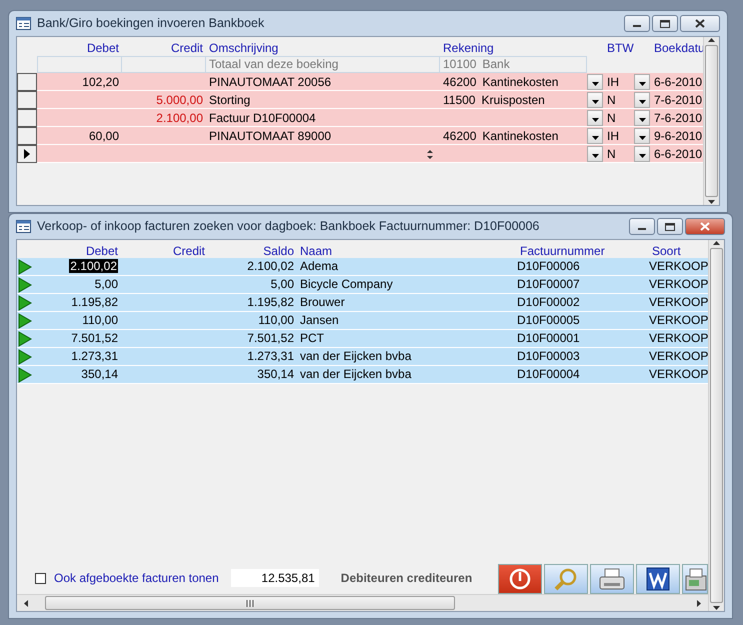  I want to click on scroll-left-icon, so click(26, 603).